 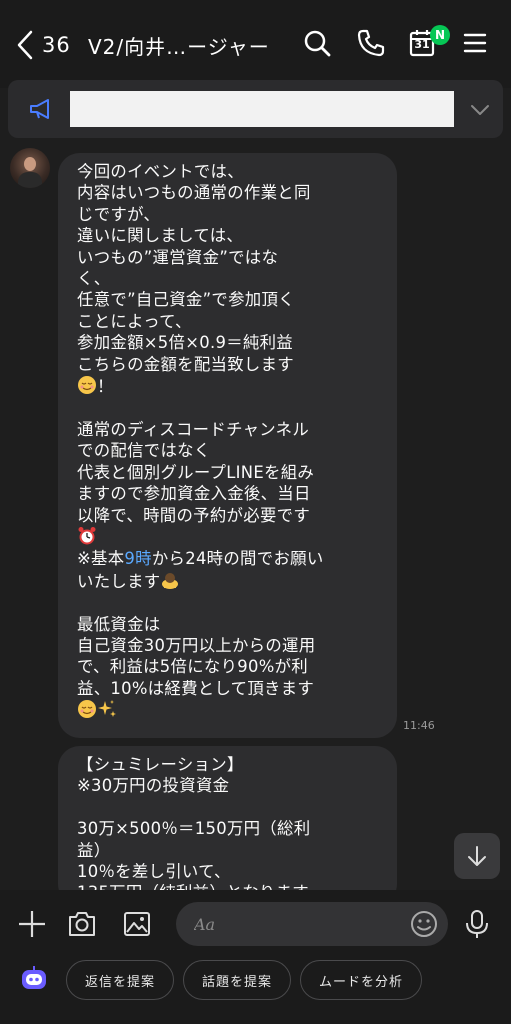 What do you see at coordinates (25, 45) in the screenshot?
I see `back-icon` at bounding box center [25, 45].